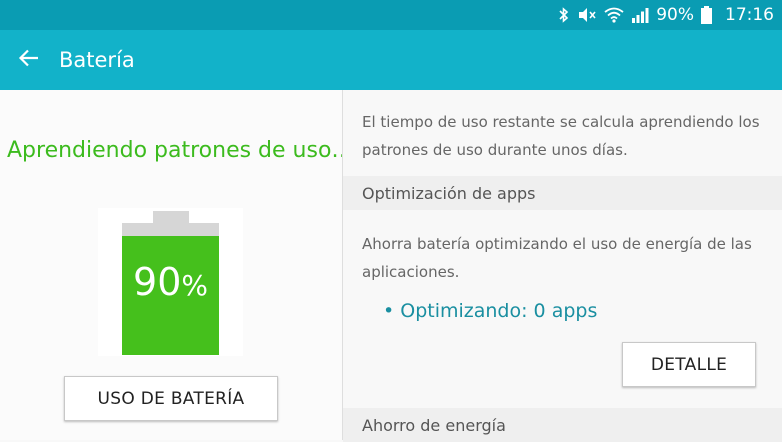 Image resolution: width=782 pixels, height=442 pixels. I want to click on optimization-status-link: • Optimizando: 0 apps, so click(490, 311).